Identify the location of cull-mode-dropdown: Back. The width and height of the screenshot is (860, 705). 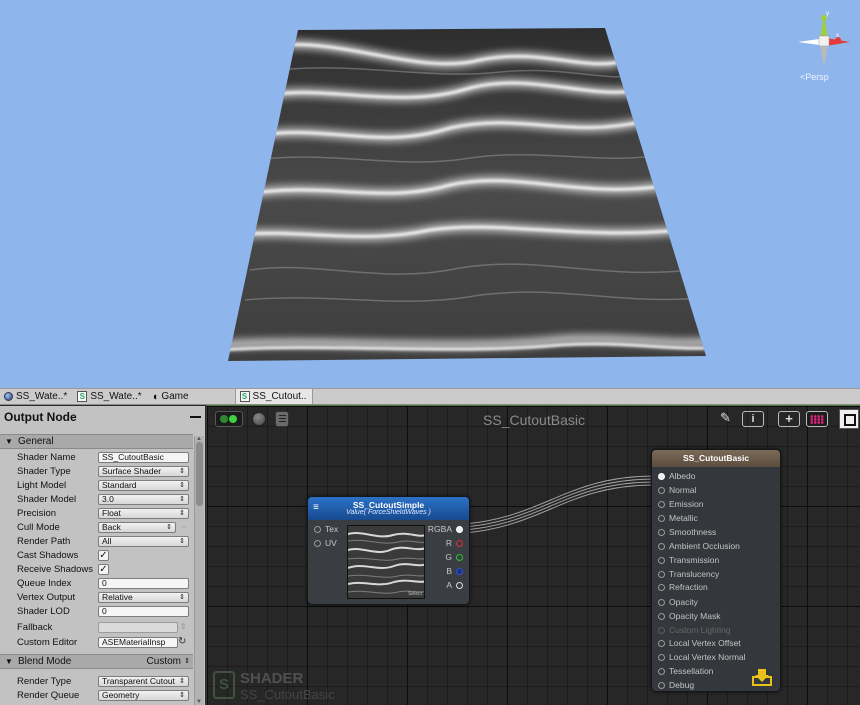
(137, 527).